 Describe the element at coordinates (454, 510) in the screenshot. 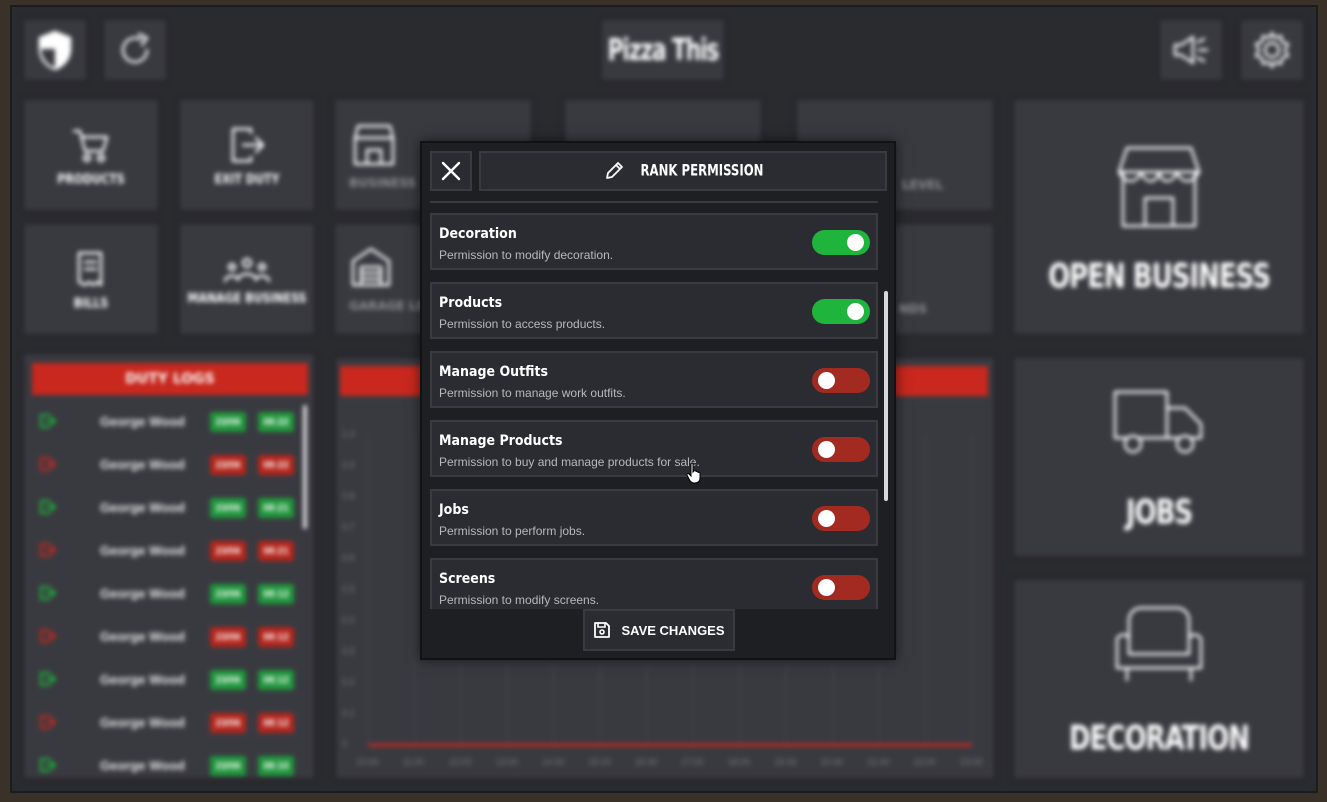

I see `permission-title: Jobs` at that location.